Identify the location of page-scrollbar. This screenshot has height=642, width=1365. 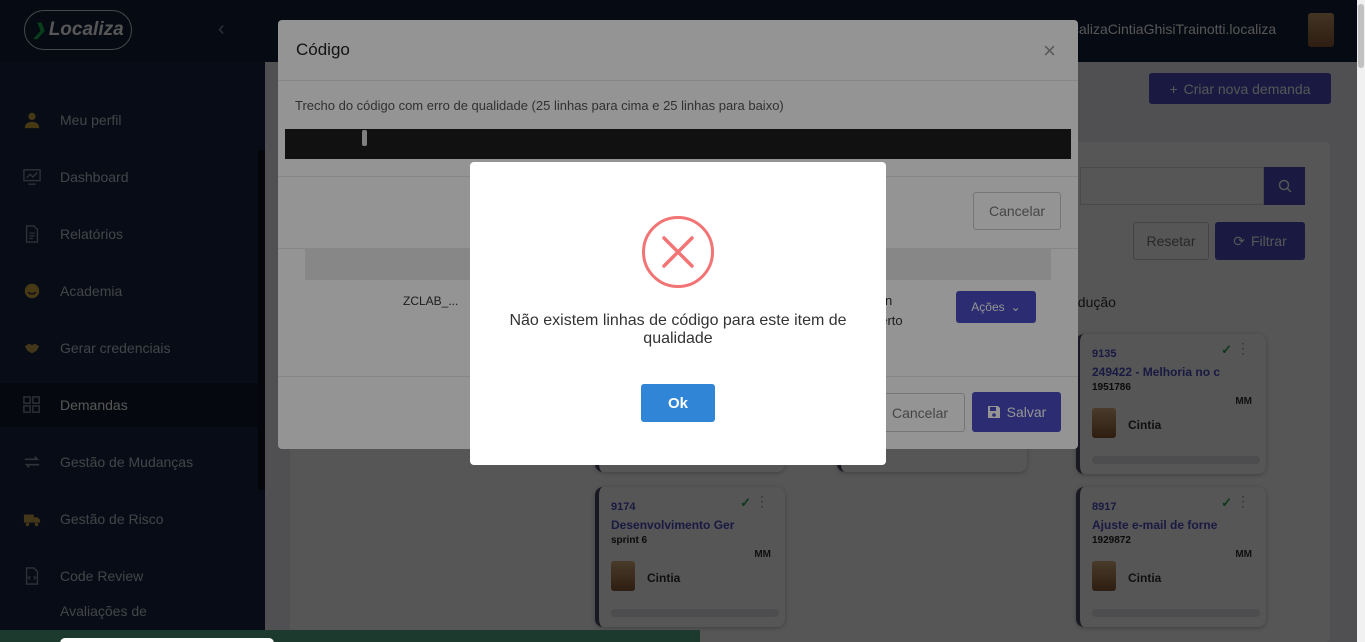
(1361, 321).